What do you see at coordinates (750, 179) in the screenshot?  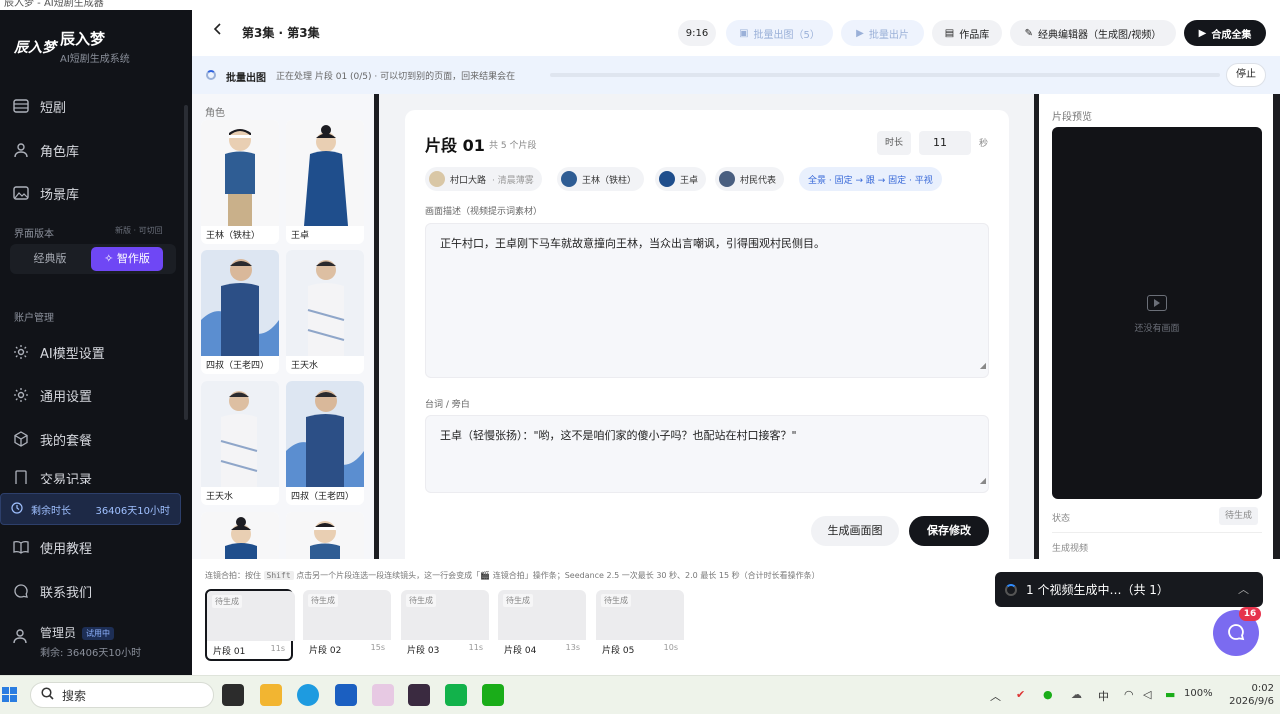 I see `character-tag: 村民代表` at bounding box center [750, 179].